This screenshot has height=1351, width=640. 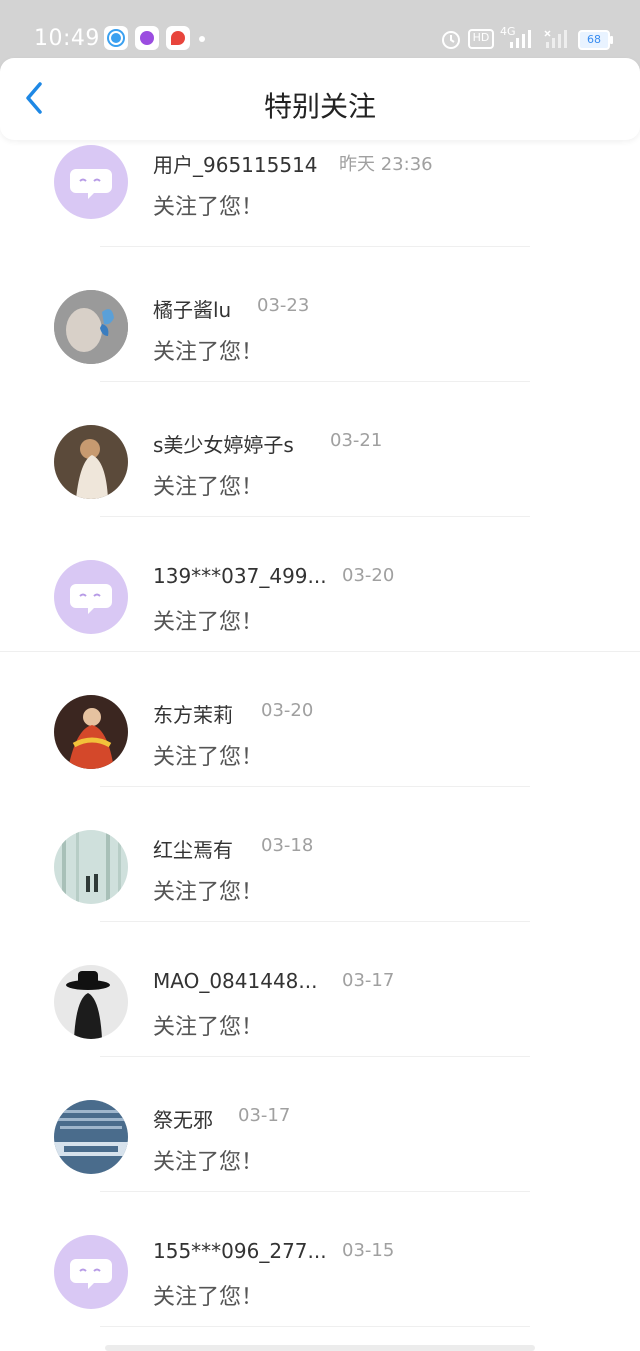 I want to click on nav-header: 特别关注, so click(x=320, y=99).